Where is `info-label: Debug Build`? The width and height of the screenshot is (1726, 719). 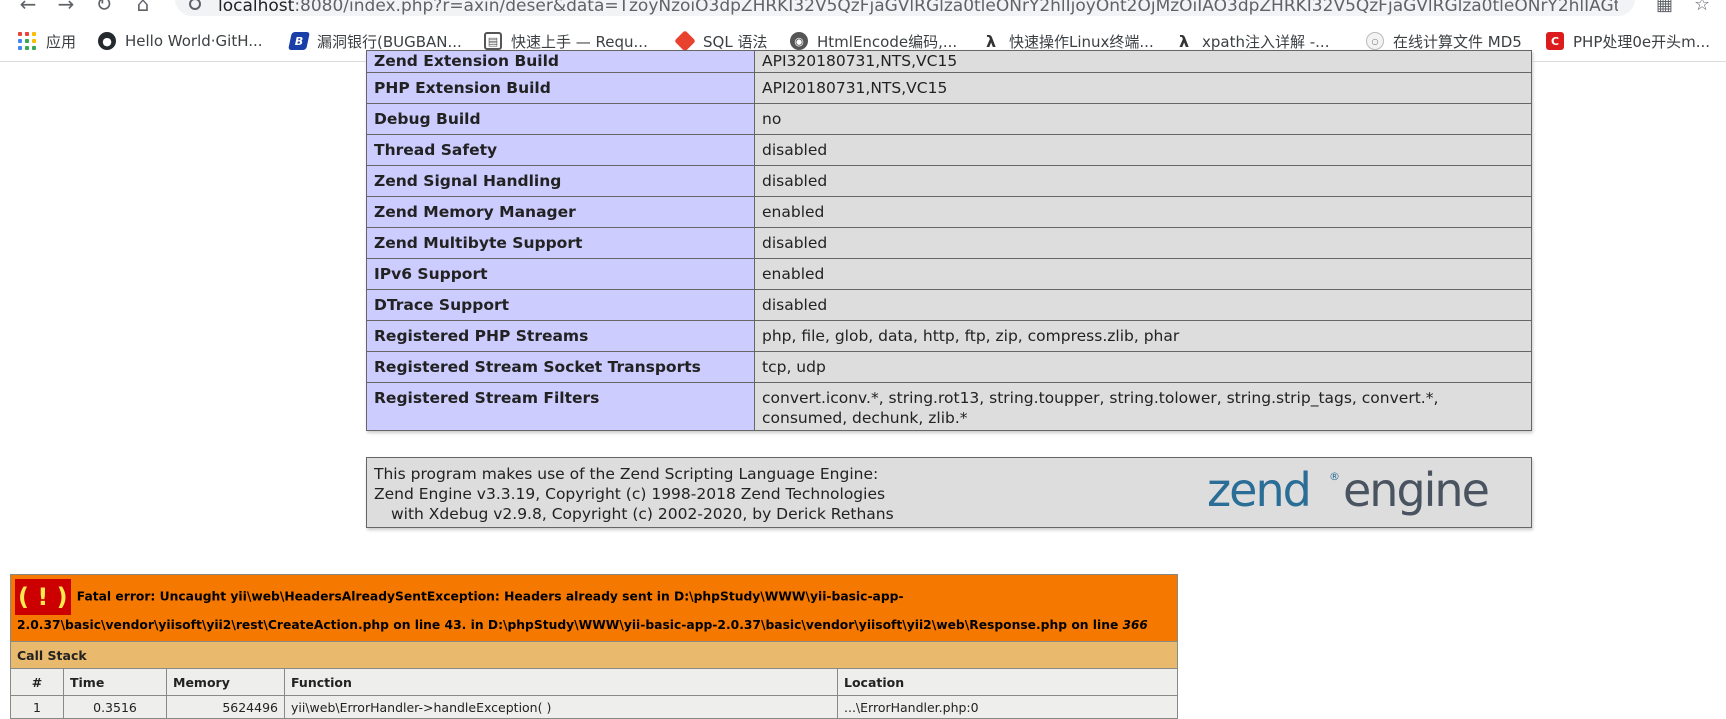
info-label: Debug Build is located at coordinates (560, 119).